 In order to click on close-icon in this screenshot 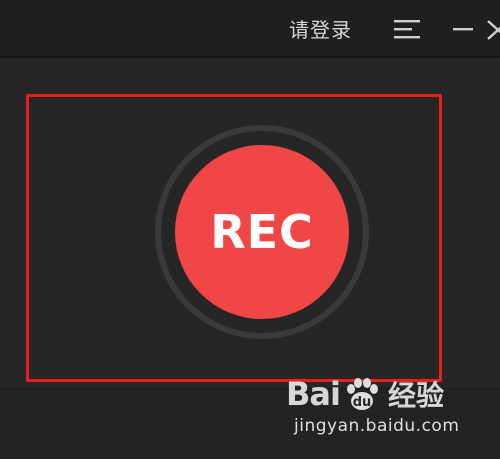, I will do `click(493, 29)`.